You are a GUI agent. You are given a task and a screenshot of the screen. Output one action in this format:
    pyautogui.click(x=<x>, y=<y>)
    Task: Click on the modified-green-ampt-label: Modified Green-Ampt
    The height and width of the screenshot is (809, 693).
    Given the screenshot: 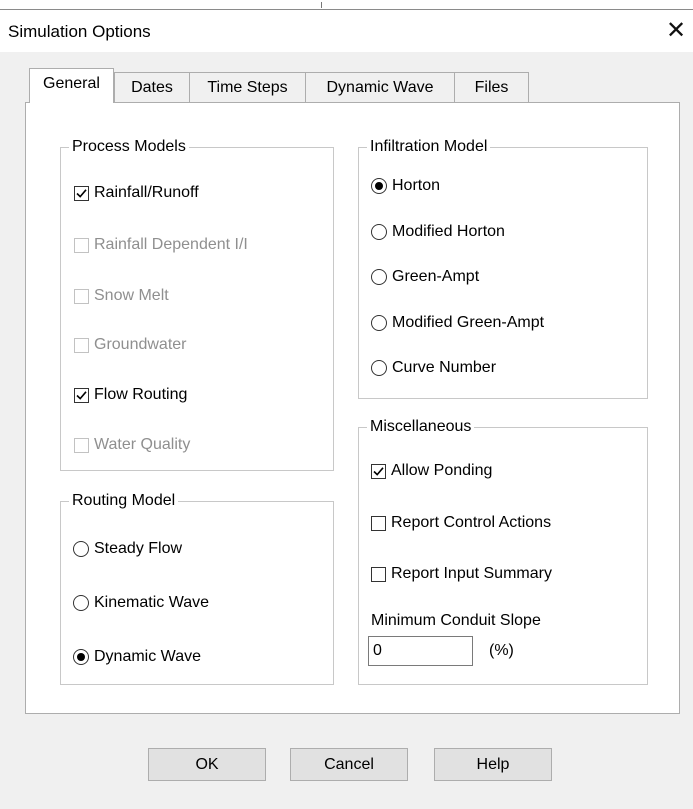 What is the action you would take?
    pyautogui.click(x=468, y=322)
    